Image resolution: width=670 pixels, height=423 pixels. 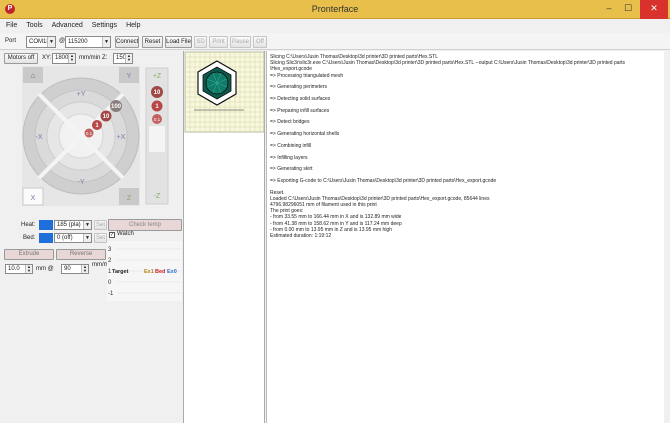 I want to click on heat-select: 185 (pla) ▼, so click(x=73, y=225).